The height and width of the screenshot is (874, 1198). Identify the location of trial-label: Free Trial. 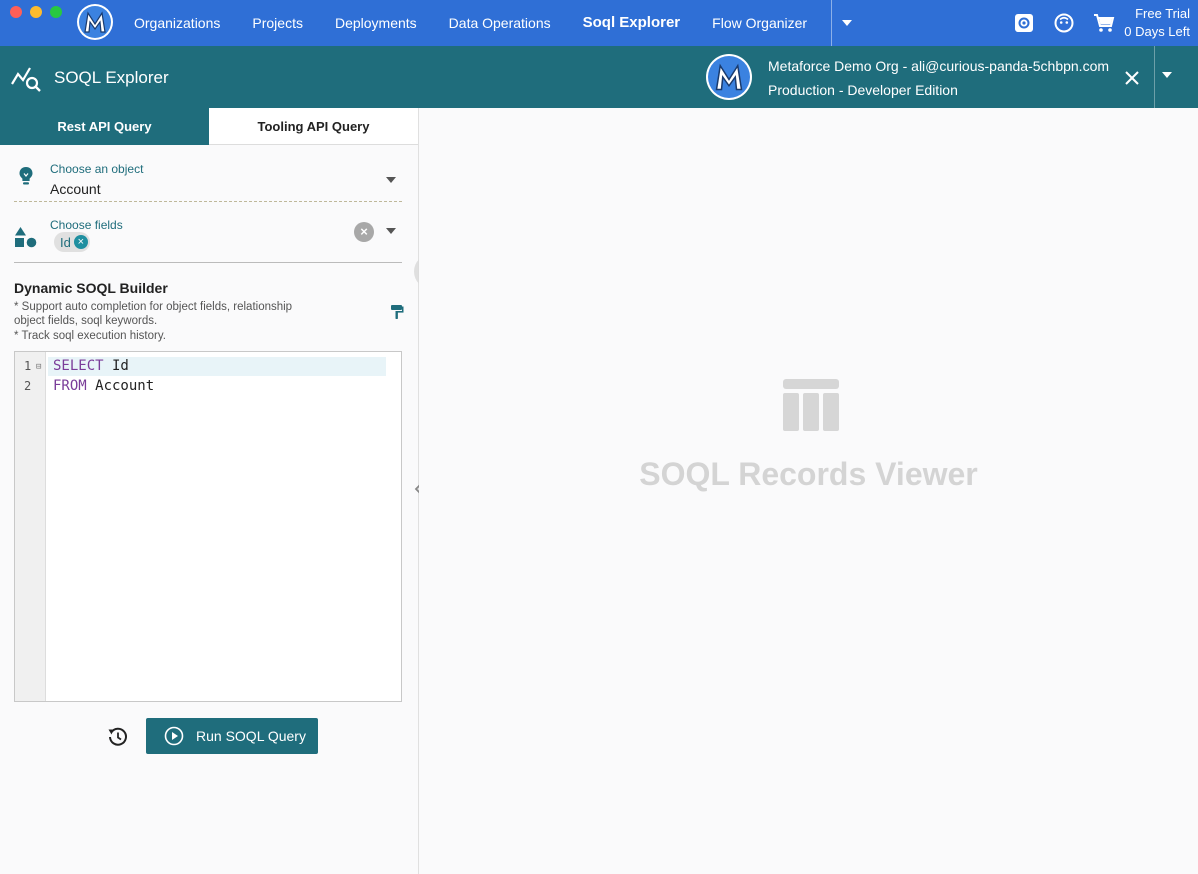
(1162, 13).